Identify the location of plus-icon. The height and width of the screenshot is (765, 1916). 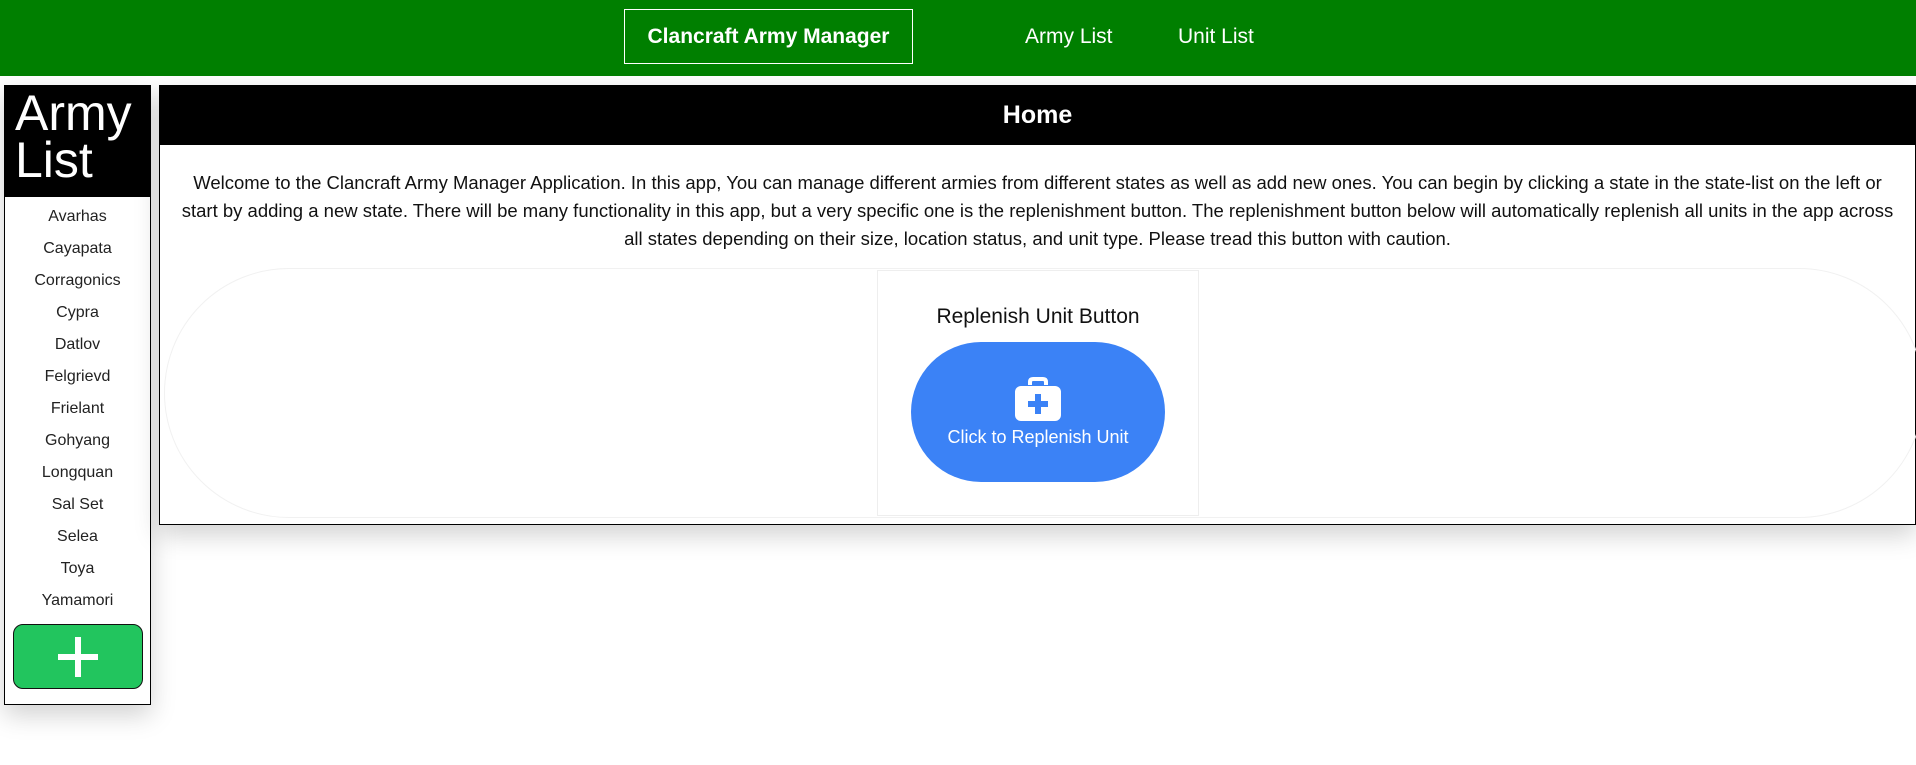
(78, 656).